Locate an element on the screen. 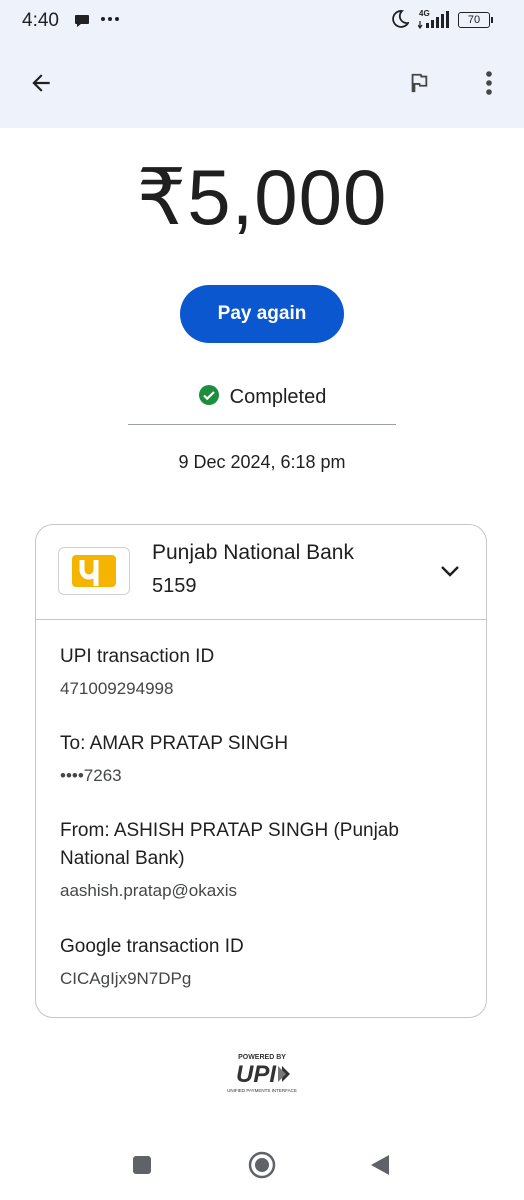  payment-amount: ₹5,000 is located at coordinates (262, 197).